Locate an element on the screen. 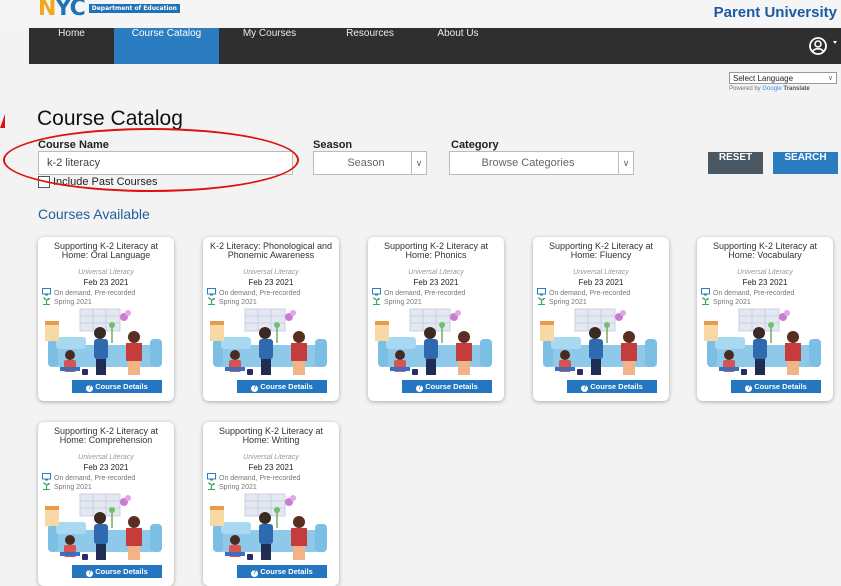 The image size is (841, 586). powered-by-text: Powered by is located at coordinates (745, 89).